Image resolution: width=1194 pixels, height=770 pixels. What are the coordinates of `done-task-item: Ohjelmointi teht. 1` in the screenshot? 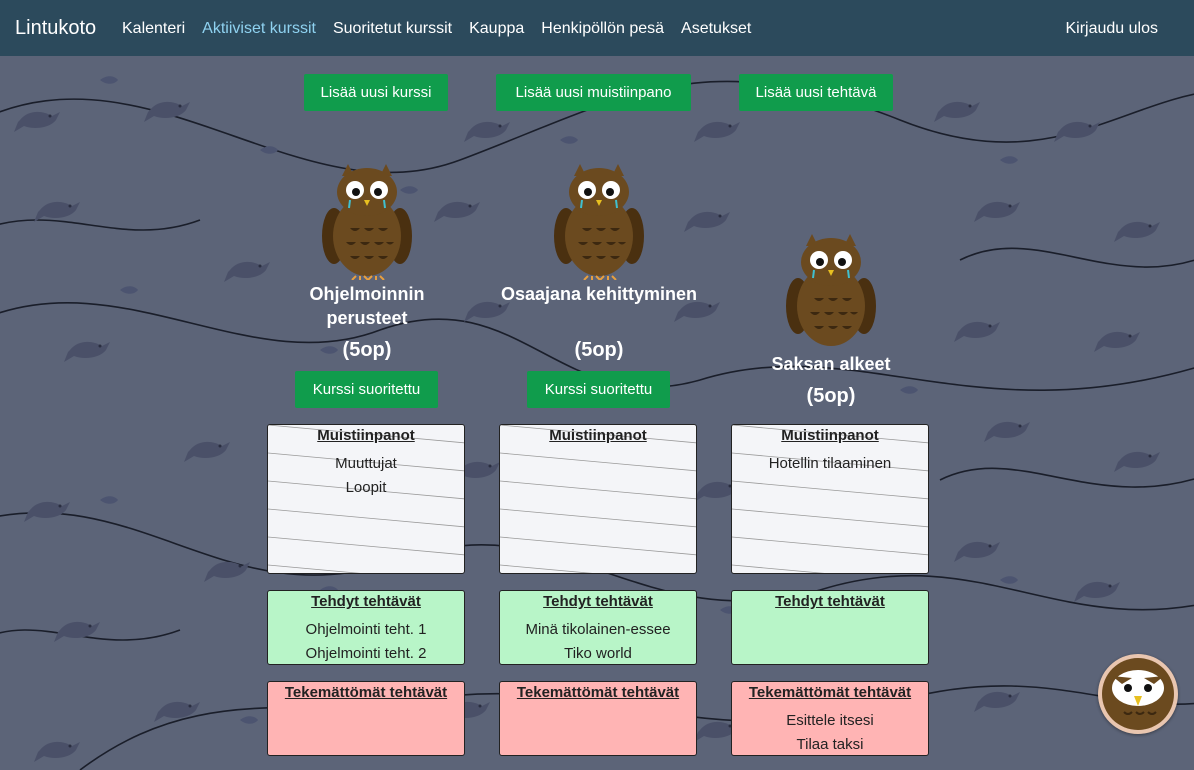 It's located at (366, 630).